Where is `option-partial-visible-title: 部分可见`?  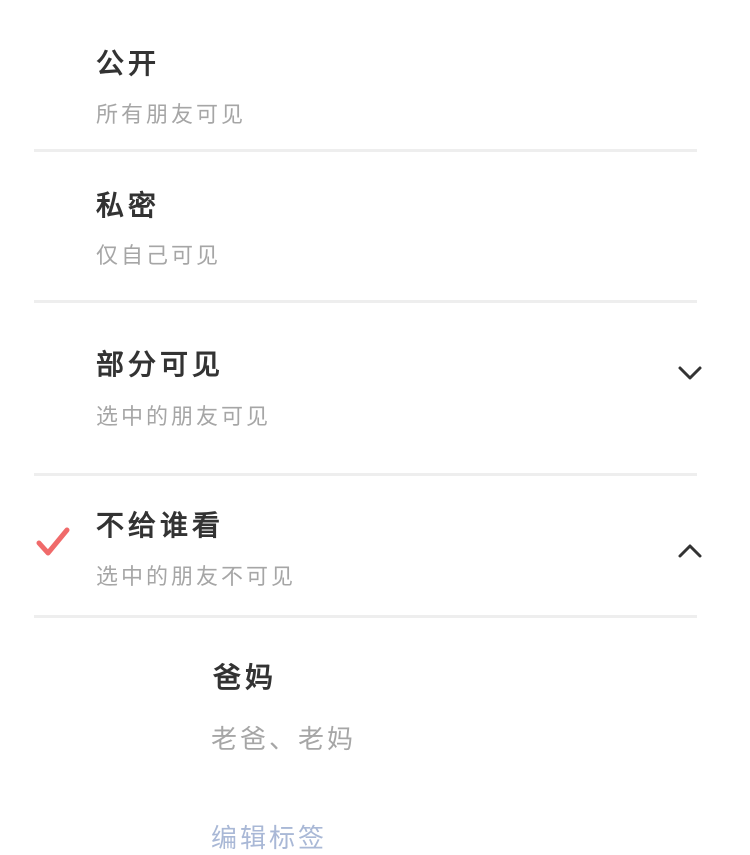 option-partial-visible-title: 部分可见 is located at coordinates (160, 364).